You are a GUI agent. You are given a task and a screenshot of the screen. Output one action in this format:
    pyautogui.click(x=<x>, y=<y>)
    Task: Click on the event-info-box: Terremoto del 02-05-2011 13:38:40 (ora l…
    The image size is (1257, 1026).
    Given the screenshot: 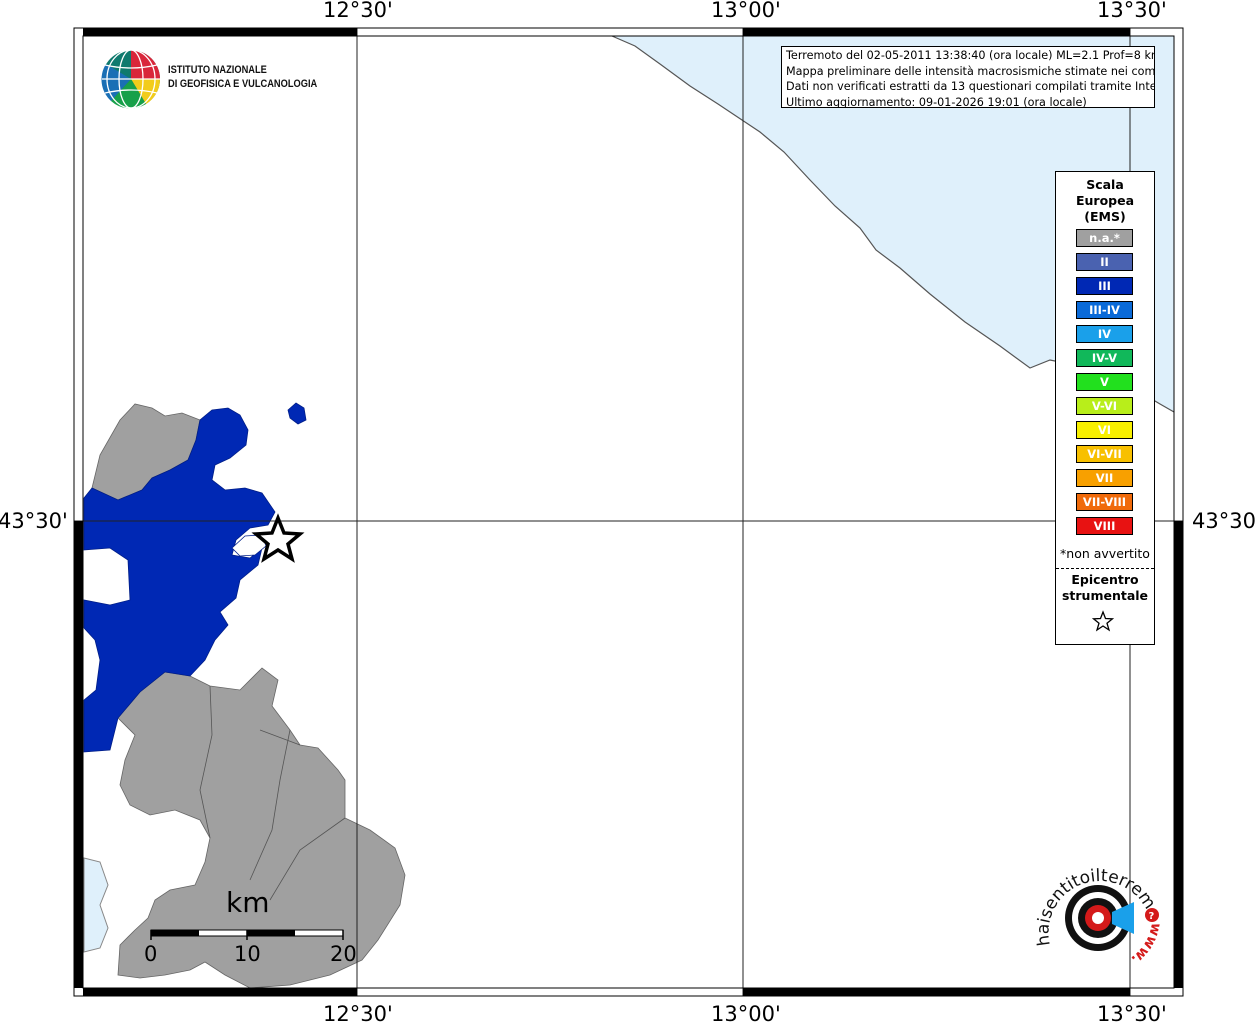 What is the action you would take?
    pyautogui.click(x=968, y=77)
    